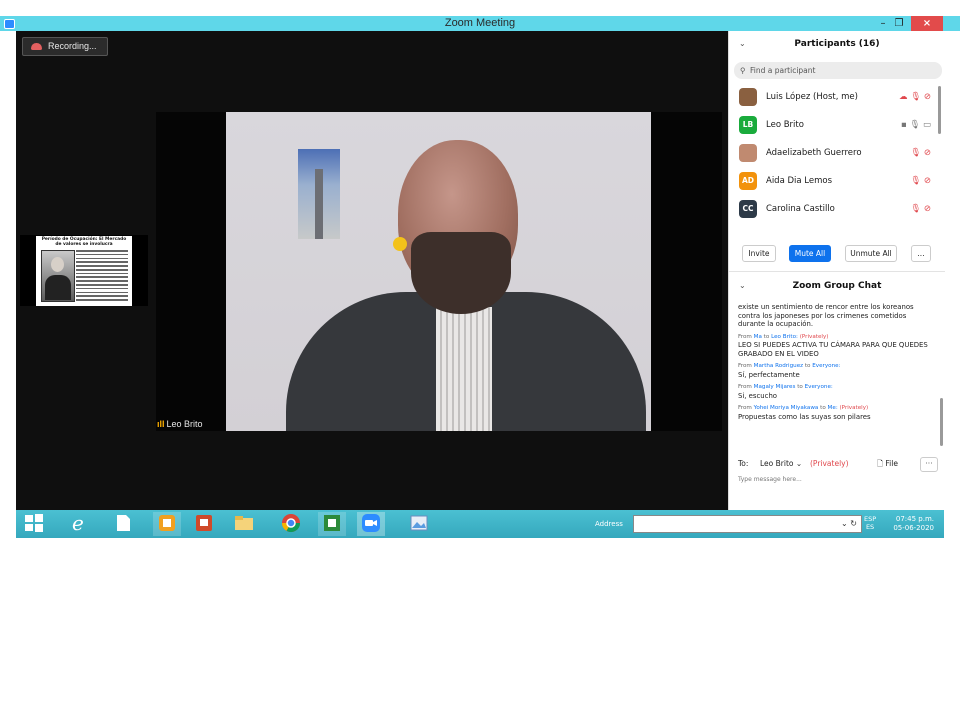 The height and width of the screenshot is (720, 960). I want to click on unmute-all-button: Unmute All, so click(871, 253).